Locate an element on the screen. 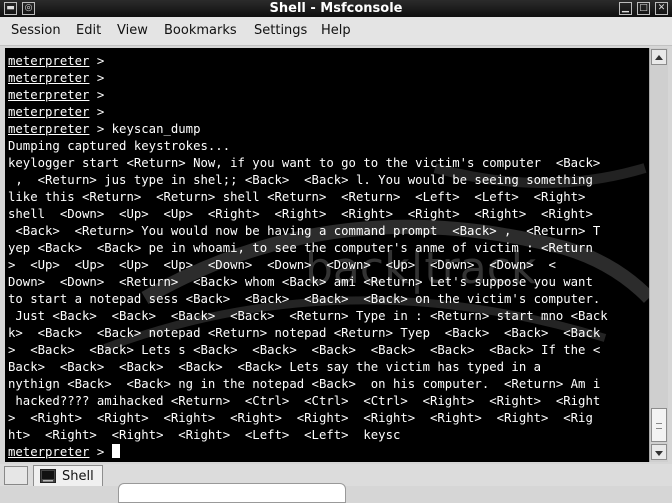  tab-label: Shell is located at coordinates (78, 476).